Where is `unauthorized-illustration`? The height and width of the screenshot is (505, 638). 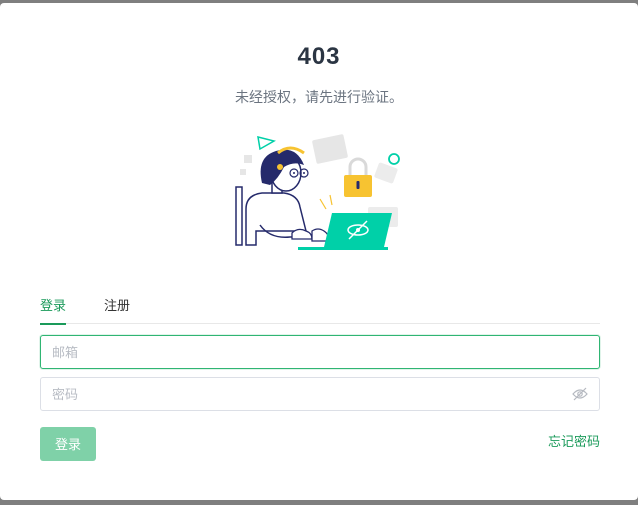 unauthorized-illustration is located at coordinates (317, 192).